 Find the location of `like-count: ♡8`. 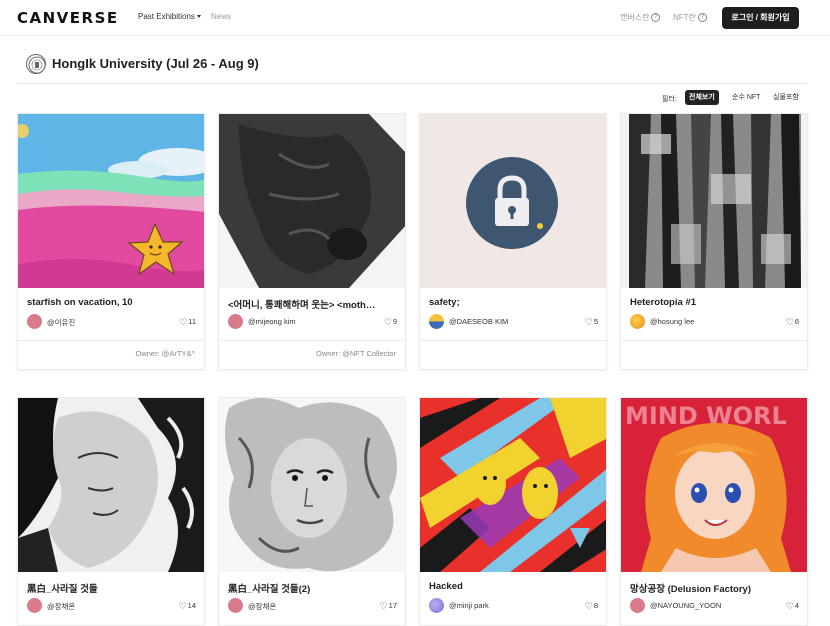

like-count: ♡8 is located at coordinates (591, 606).